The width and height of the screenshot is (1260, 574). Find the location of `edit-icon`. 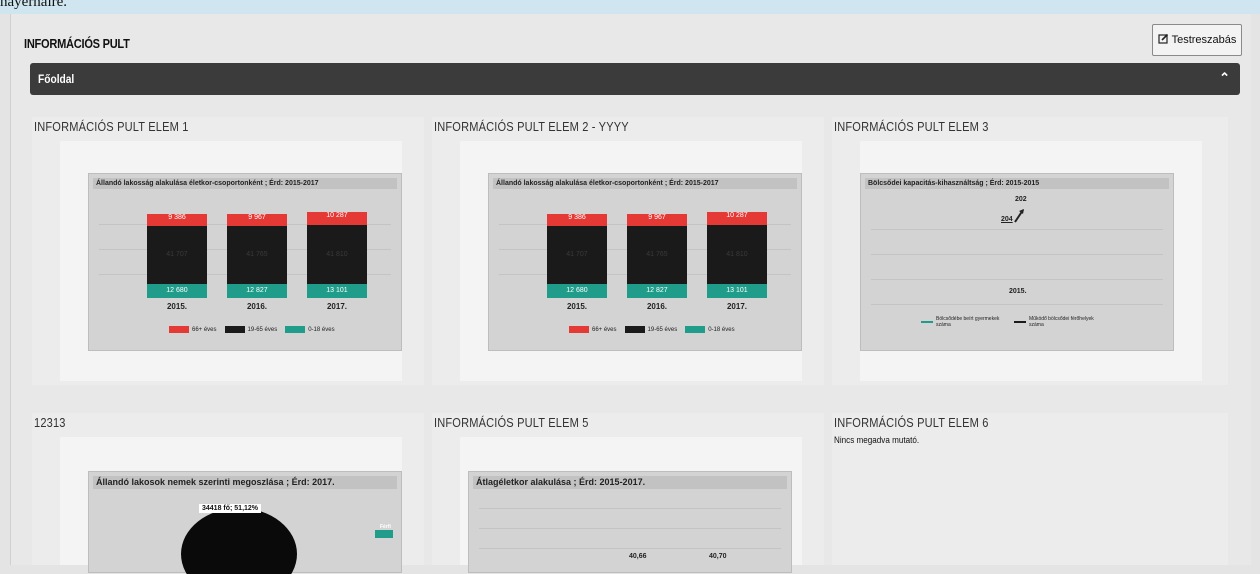

edit-icon is located at coordinates (1163, 40).